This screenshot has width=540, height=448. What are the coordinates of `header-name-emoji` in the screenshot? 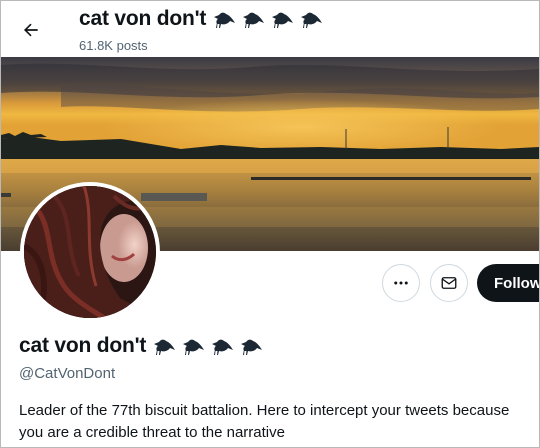 It's located at (270, 19).